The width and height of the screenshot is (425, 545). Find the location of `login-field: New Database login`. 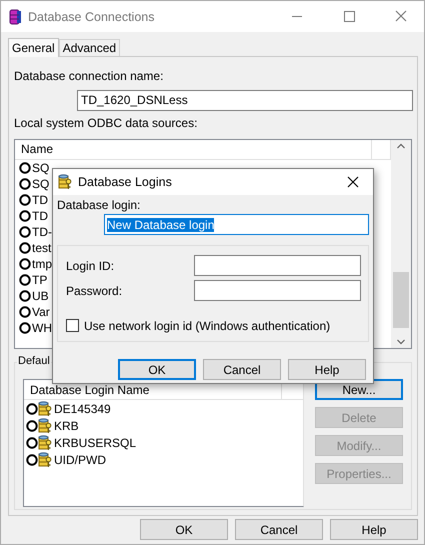

login-field: New Database login is located at coordinates (236, 224).